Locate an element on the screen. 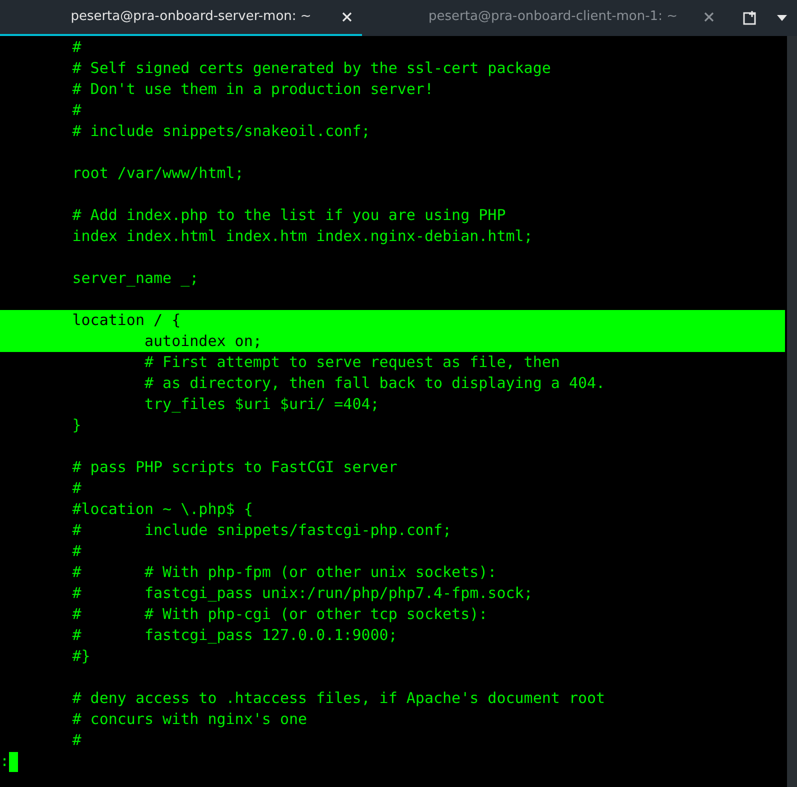  code-line: # Add index.php to the list if you are using PHP is located at coordinates (288, 215).